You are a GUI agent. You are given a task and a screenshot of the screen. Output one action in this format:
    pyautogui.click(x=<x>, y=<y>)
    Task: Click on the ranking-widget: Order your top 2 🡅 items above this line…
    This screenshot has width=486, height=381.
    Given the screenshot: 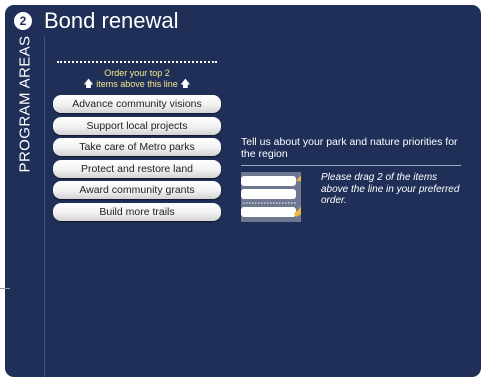 What is the action you would take?
    pyautogui.click(x=137, y=141)
    